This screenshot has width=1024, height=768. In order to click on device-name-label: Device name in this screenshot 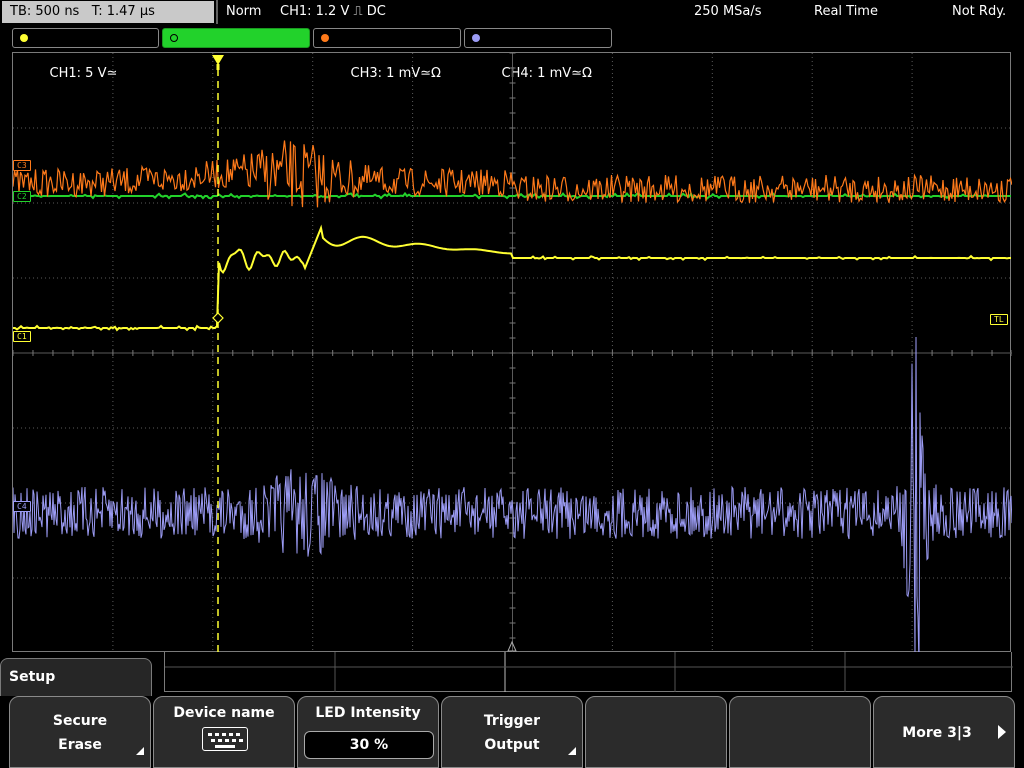, I will do `click(224, 713)`.